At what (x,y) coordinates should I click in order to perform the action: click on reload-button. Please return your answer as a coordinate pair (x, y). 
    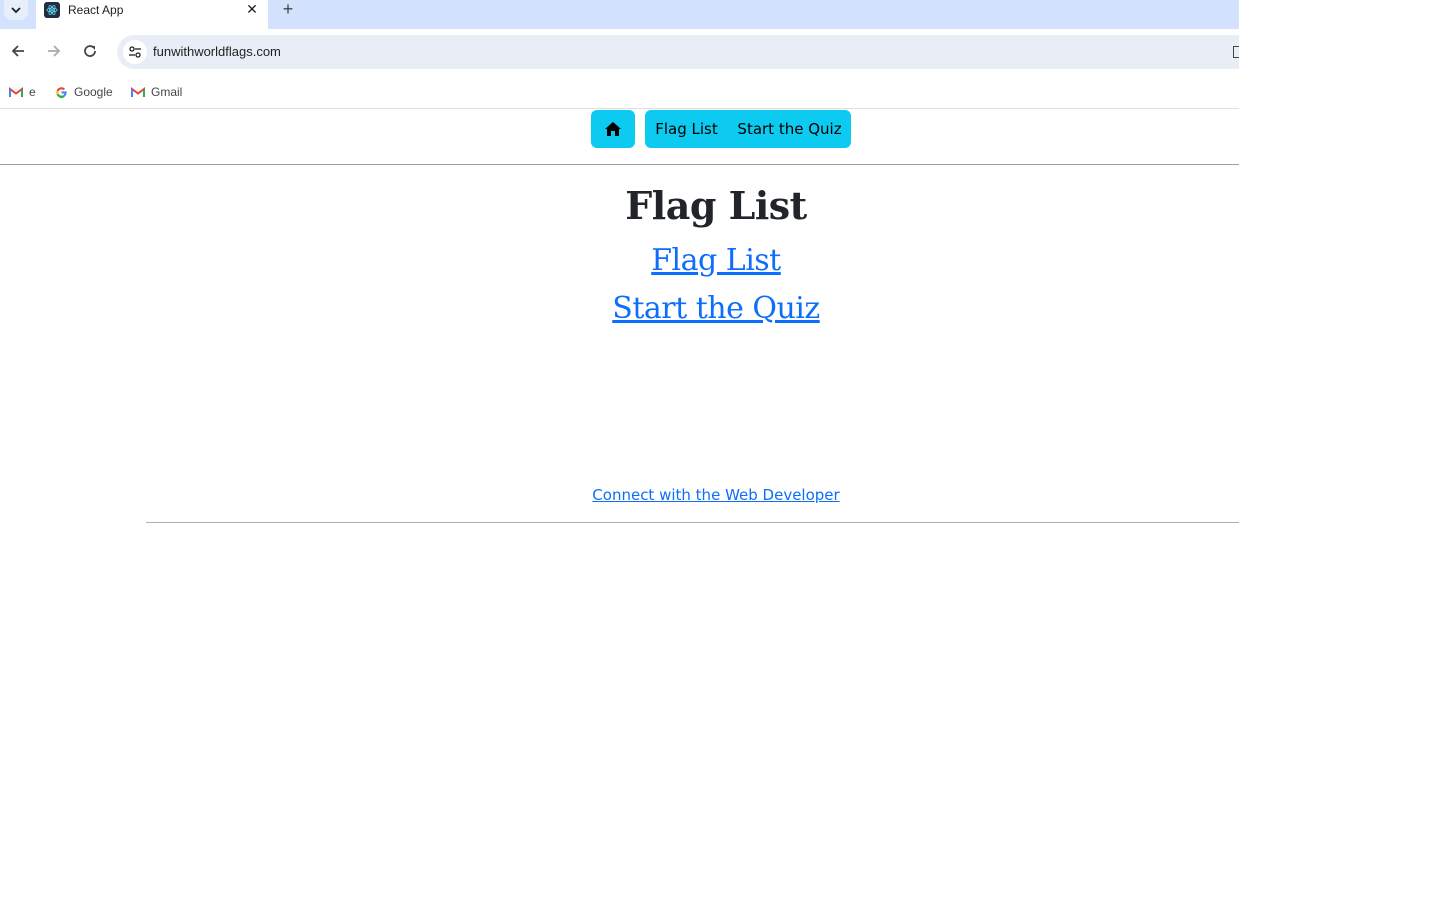
    Looking at the image, I should click on (90, 51).